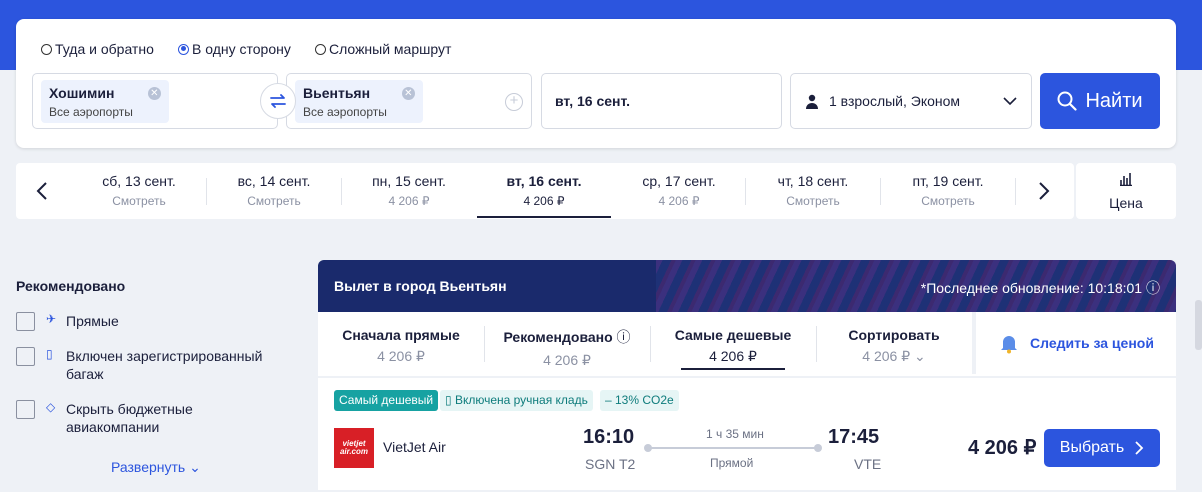 This screenshot has height=492, width=1202. I want to click on trip-round: Туда и обратно, so click(97, 49).